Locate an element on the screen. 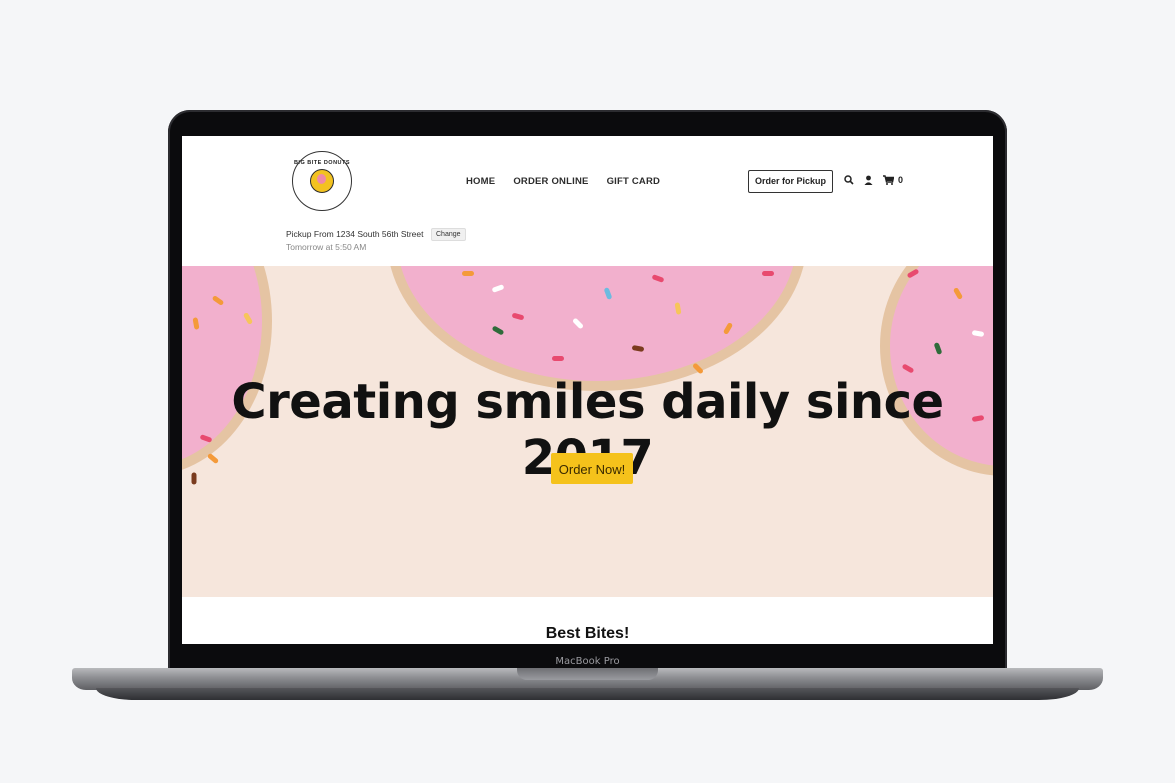  laptop-base-bottom is located at coordinates (587, 694).